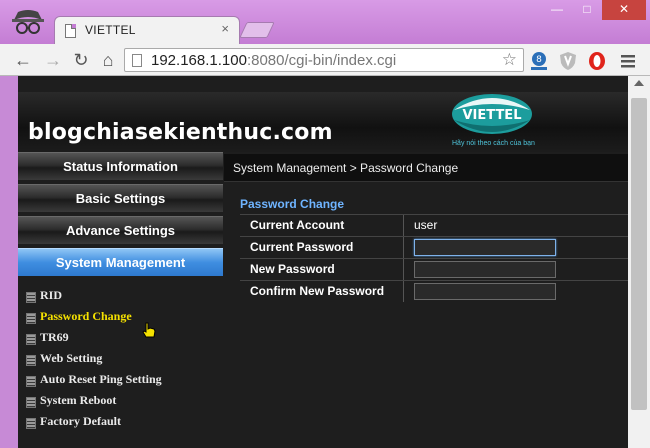 Image resolution: width=650 pixels, height=448 pixels. Describe the element at coordinates (54, 337) in the screenshot. I see `submenu-item-label: TR69` at that location.